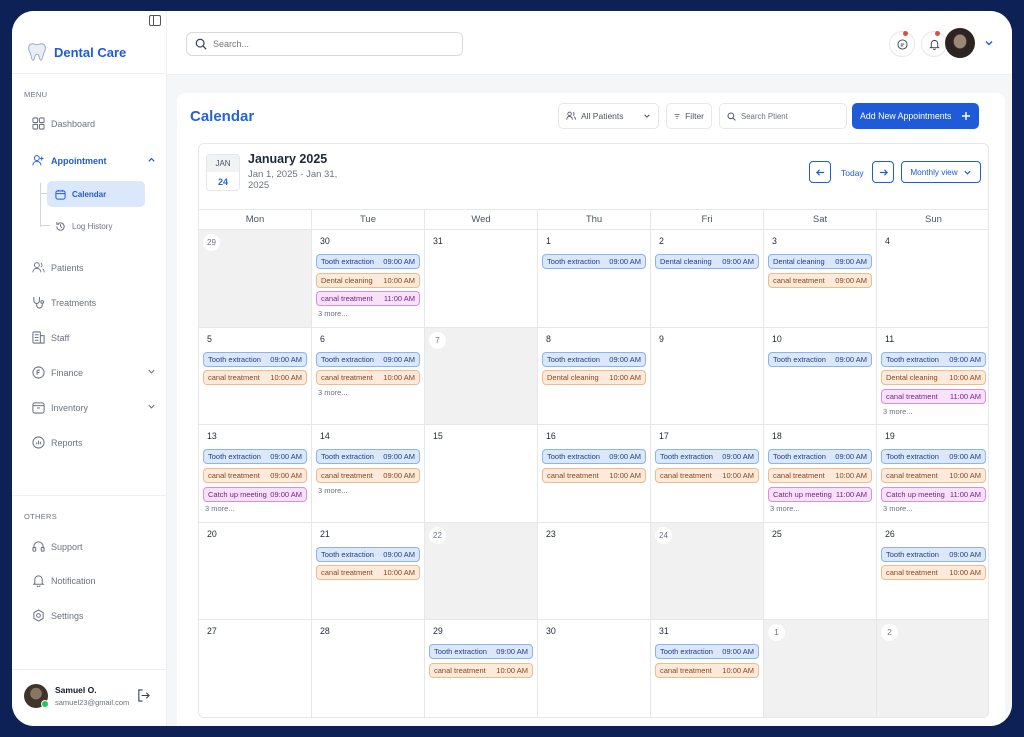 The image size is (1024, 737). I want to click on day-cell: 1 Tooth extraction 09:00 AM, so click(594, 278).